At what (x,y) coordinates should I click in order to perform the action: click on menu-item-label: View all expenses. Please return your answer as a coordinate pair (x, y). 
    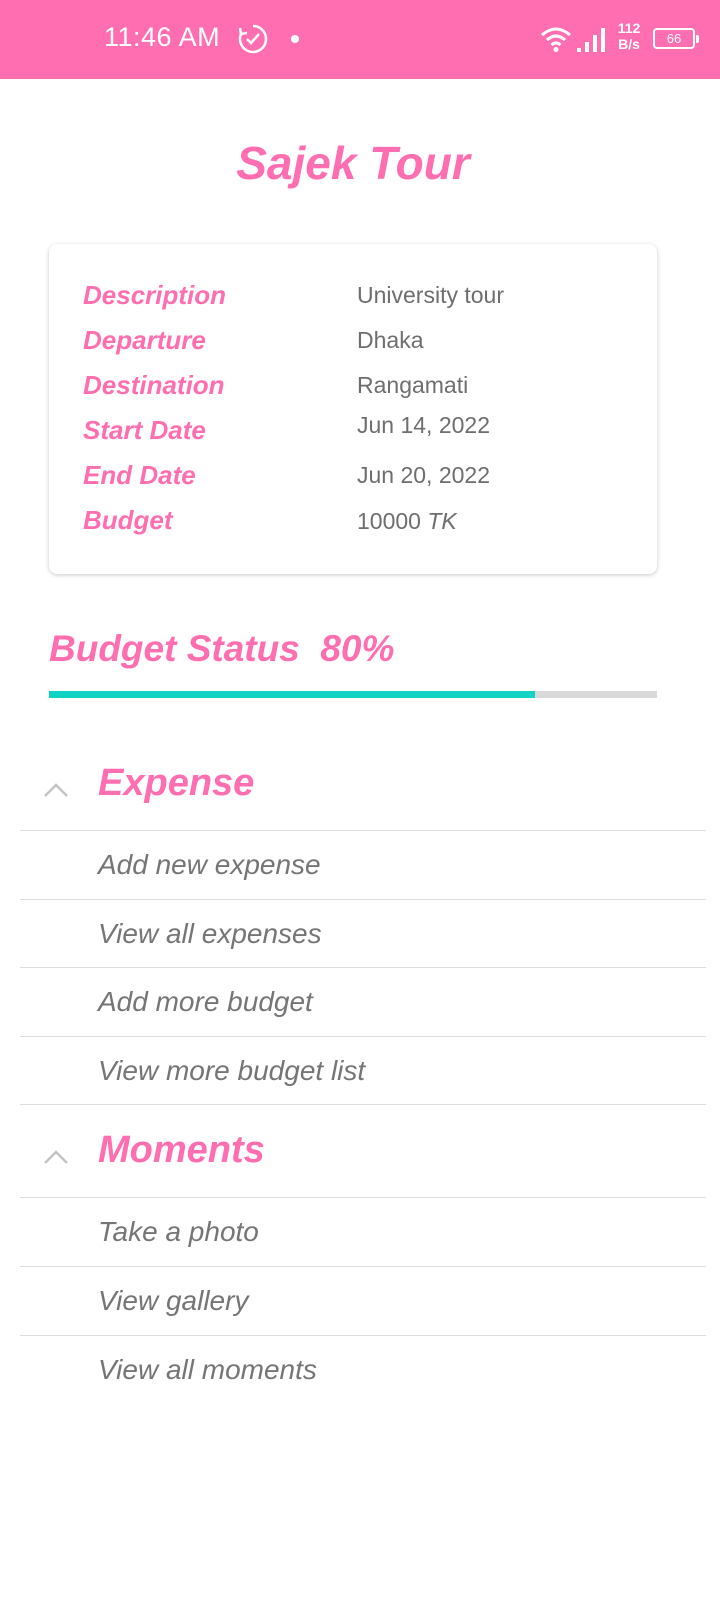
    Looking at the image, I should click on (210, 933).